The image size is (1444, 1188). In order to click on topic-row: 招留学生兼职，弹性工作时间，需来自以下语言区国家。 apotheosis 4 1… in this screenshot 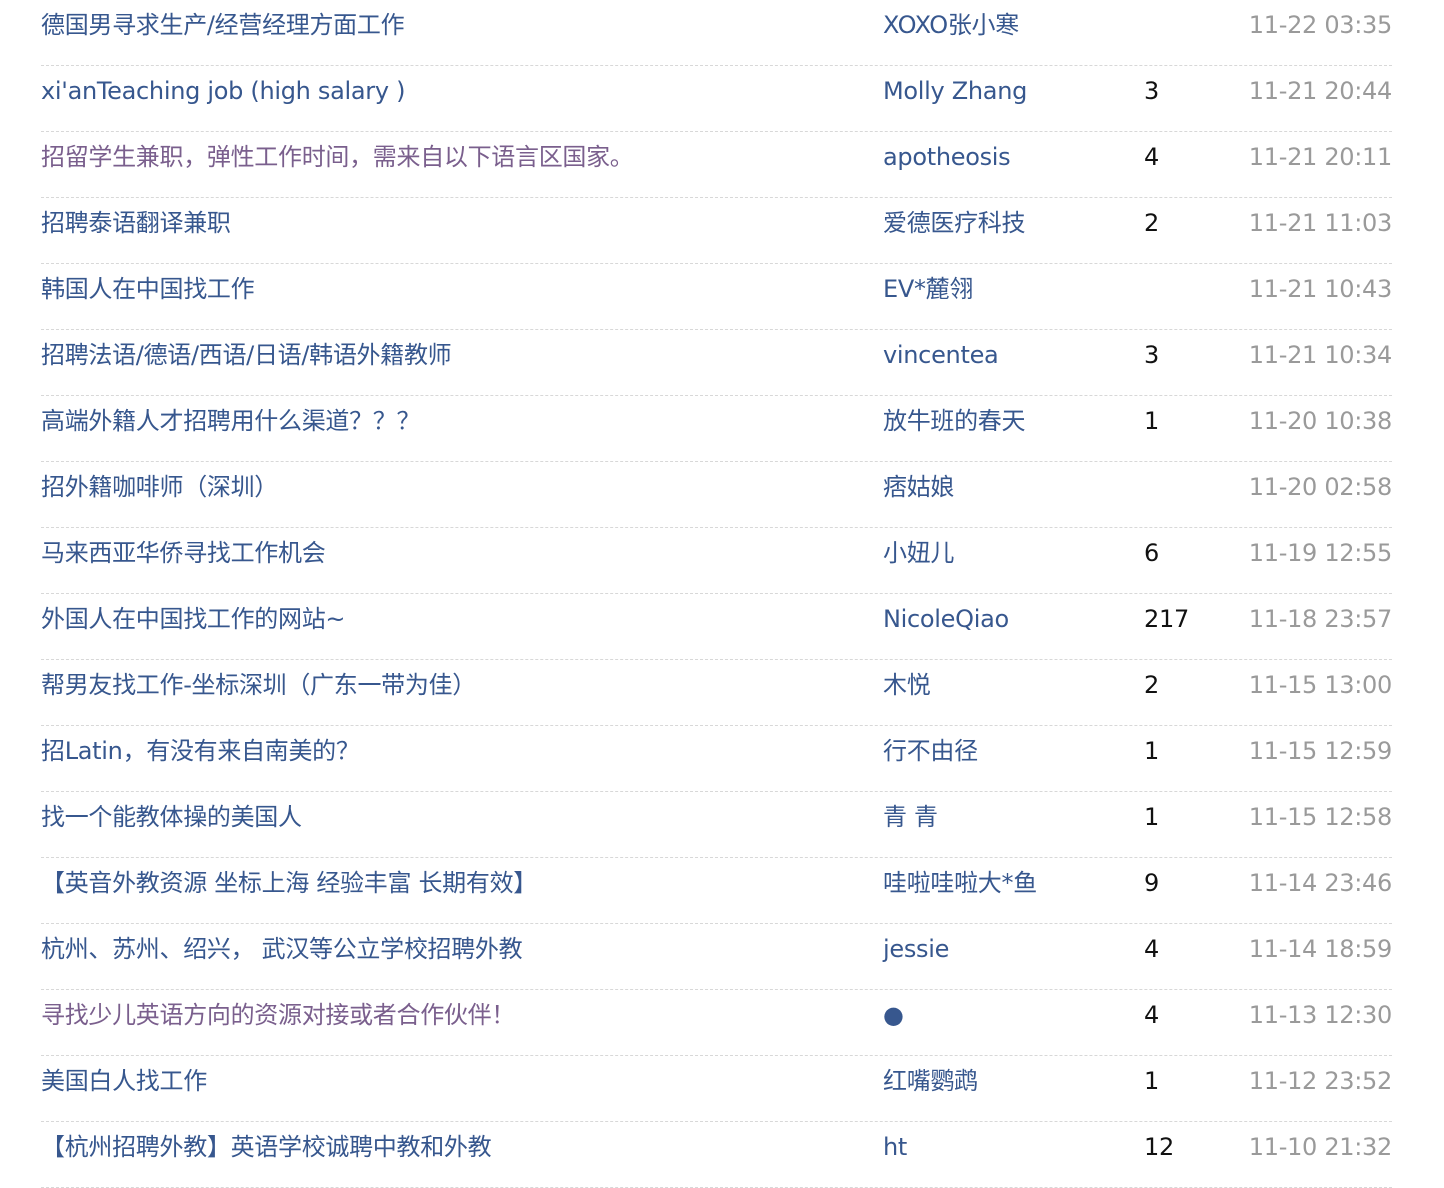, I will do `click(716, 165)`.